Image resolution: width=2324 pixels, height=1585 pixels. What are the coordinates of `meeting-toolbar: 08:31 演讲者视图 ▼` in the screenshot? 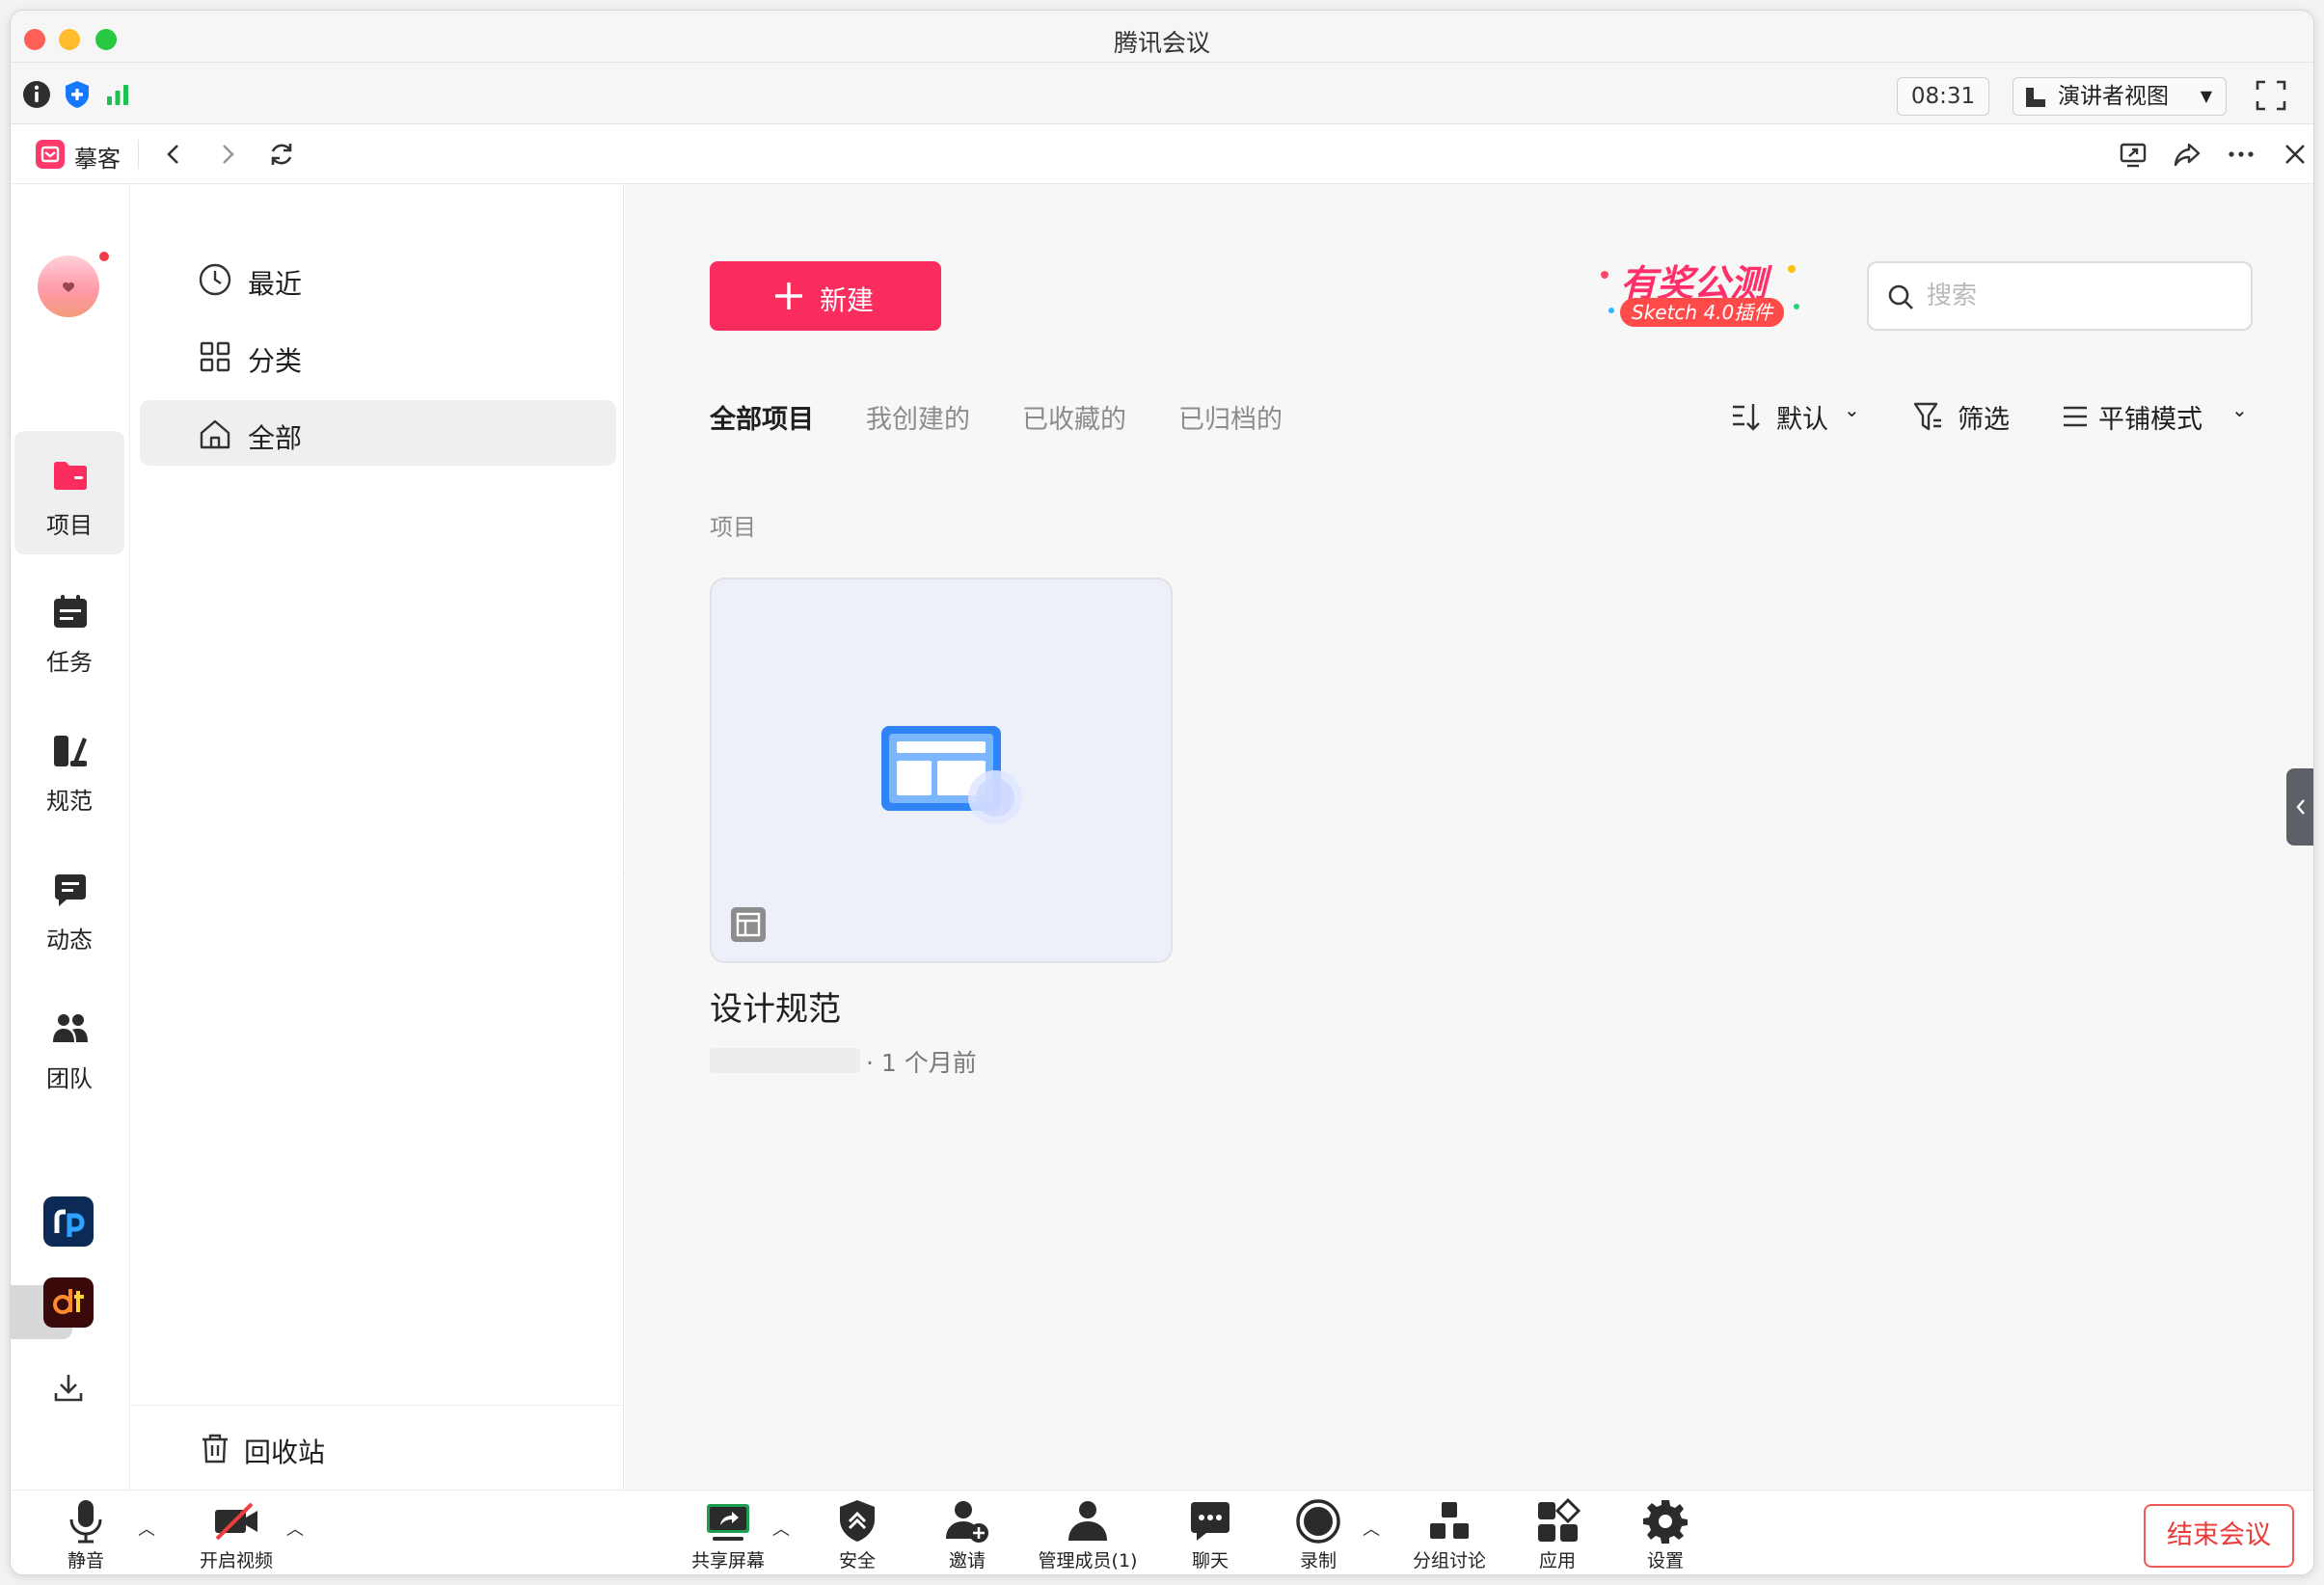 It's located at (1162, 93).